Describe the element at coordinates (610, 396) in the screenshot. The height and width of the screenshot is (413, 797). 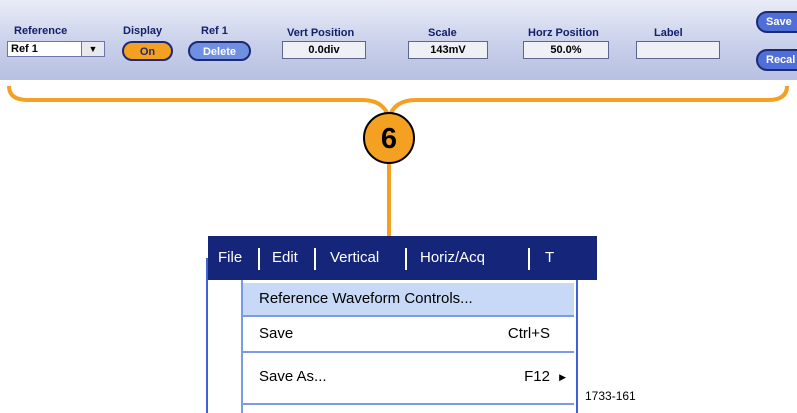
I see `figure-id: 1733-161` at that location.